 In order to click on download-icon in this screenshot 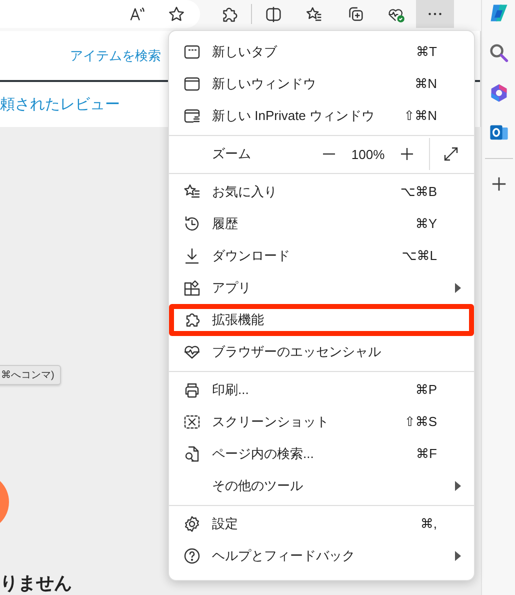, I will do `click(192, 256)`.